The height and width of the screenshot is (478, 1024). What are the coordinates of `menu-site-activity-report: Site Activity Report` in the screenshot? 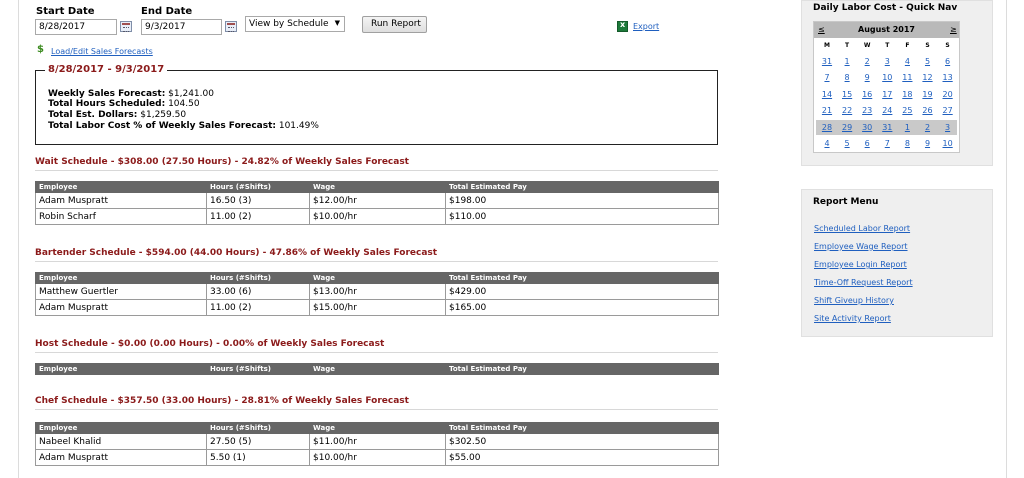 It's located at (852, 318).